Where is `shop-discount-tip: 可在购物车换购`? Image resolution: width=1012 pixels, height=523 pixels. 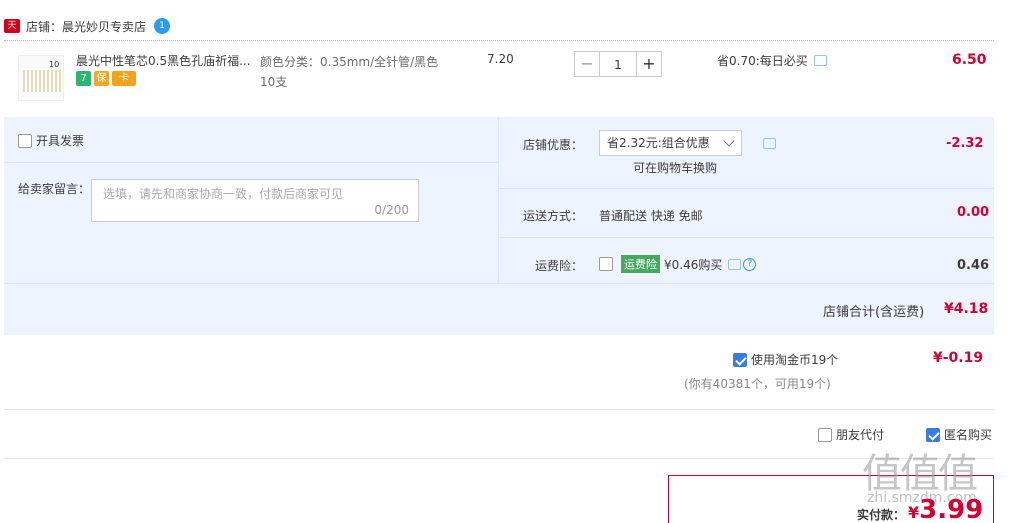 shop-discount-tip: 可在购物车换购 is located at coordinates (675, 168).